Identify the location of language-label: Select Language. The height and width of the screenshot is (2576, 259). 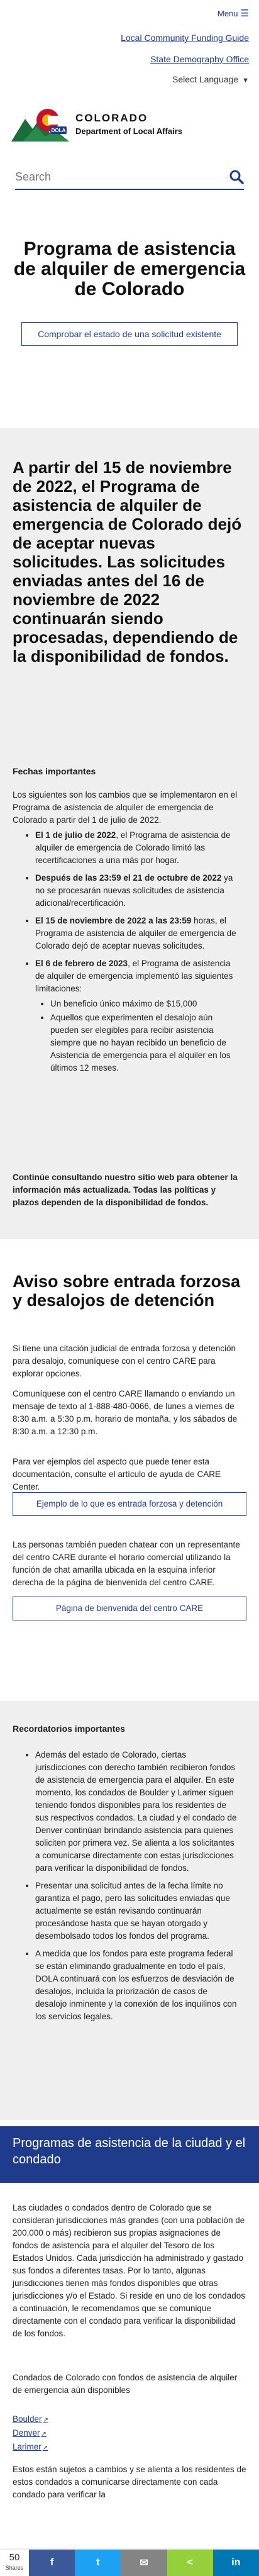
(205, 79).